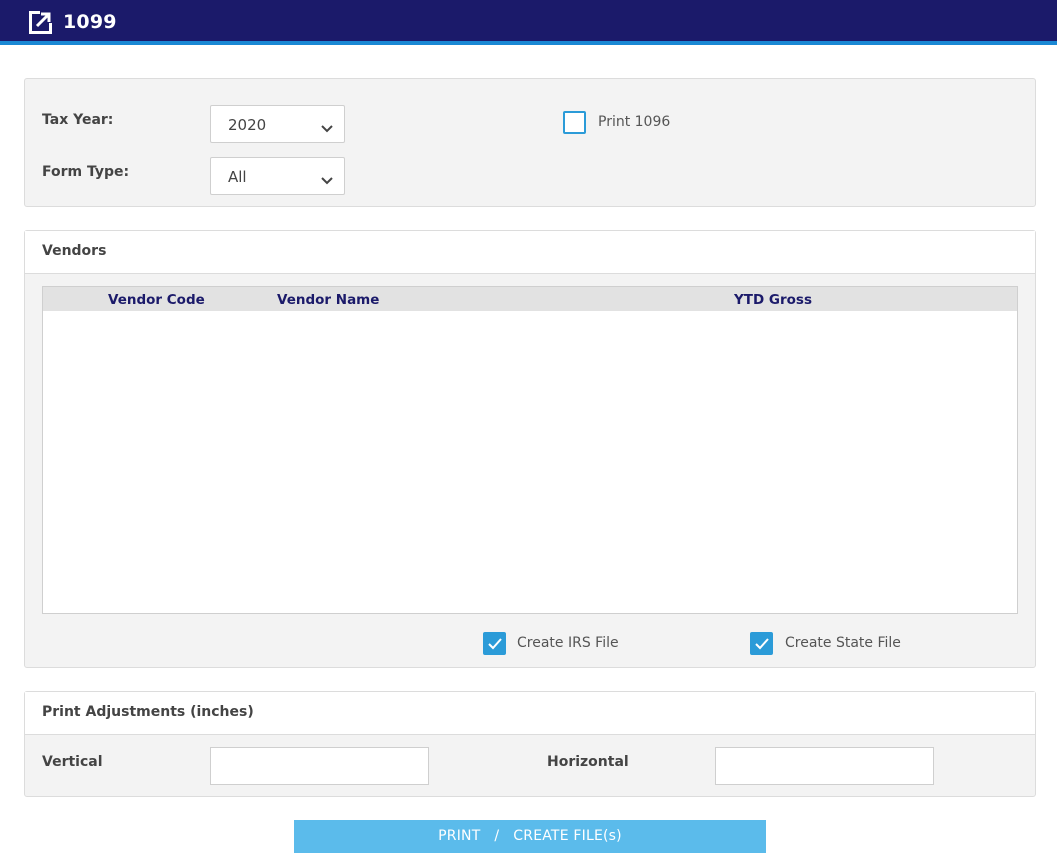 The width and height of the screenshot is (1057, 859). What do you see at coordinates (319, 766) in the screenshot?
I see `vertical-input` at bounding box center [319, 766].